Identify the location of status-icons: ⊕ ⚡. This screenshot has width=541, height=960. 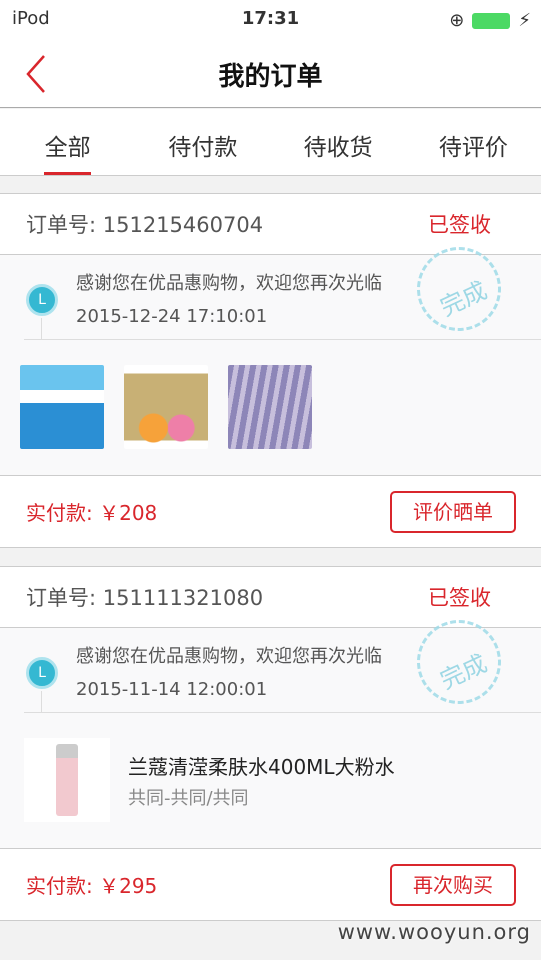
(490, 20).